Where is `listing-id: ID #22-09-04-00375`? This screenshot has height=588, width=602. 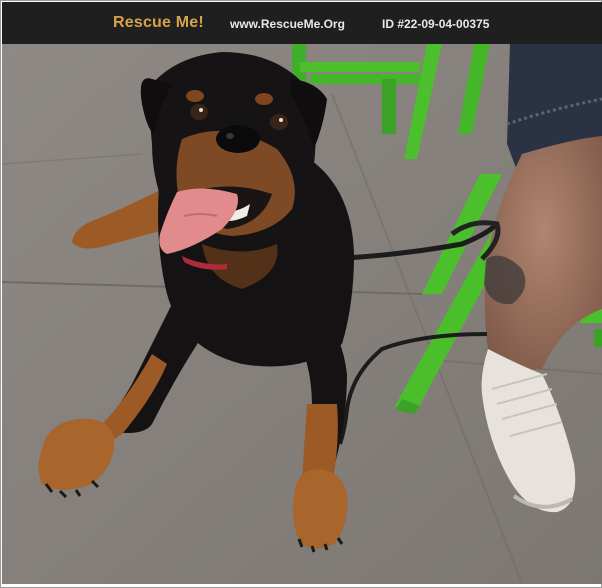
listing-id: ID #22-09-04-00375 is located at coordinates (436, 24).